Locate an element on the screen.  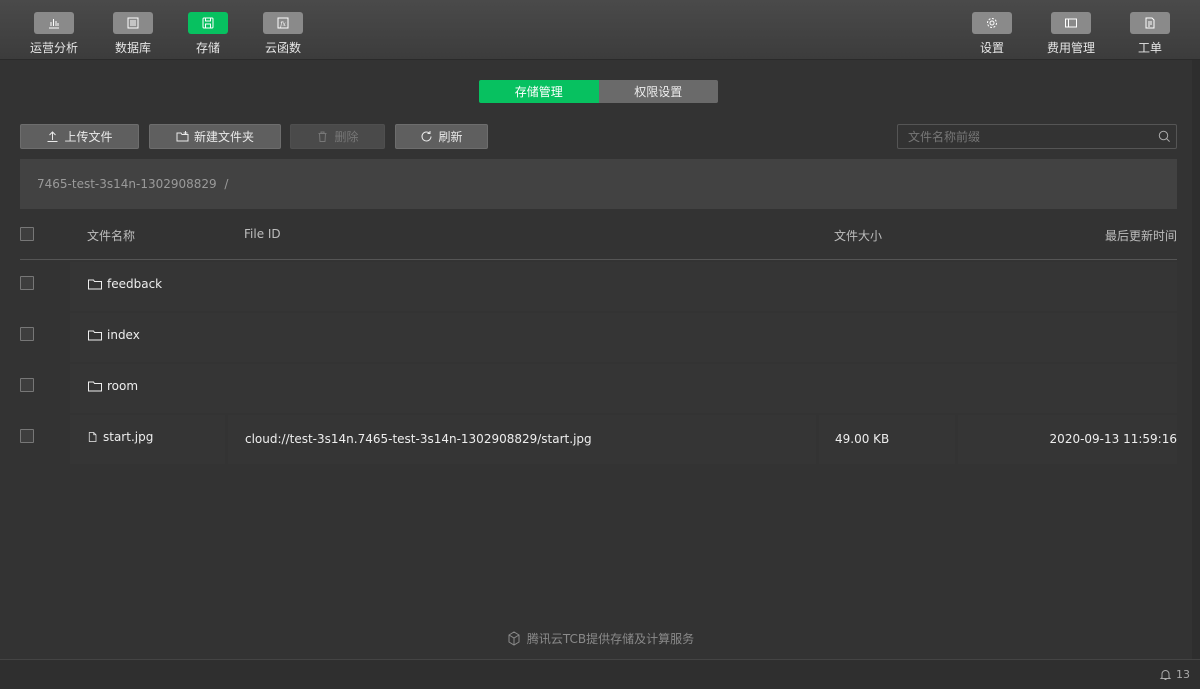
select-all-checkbox is located at coordinates (27, 234).